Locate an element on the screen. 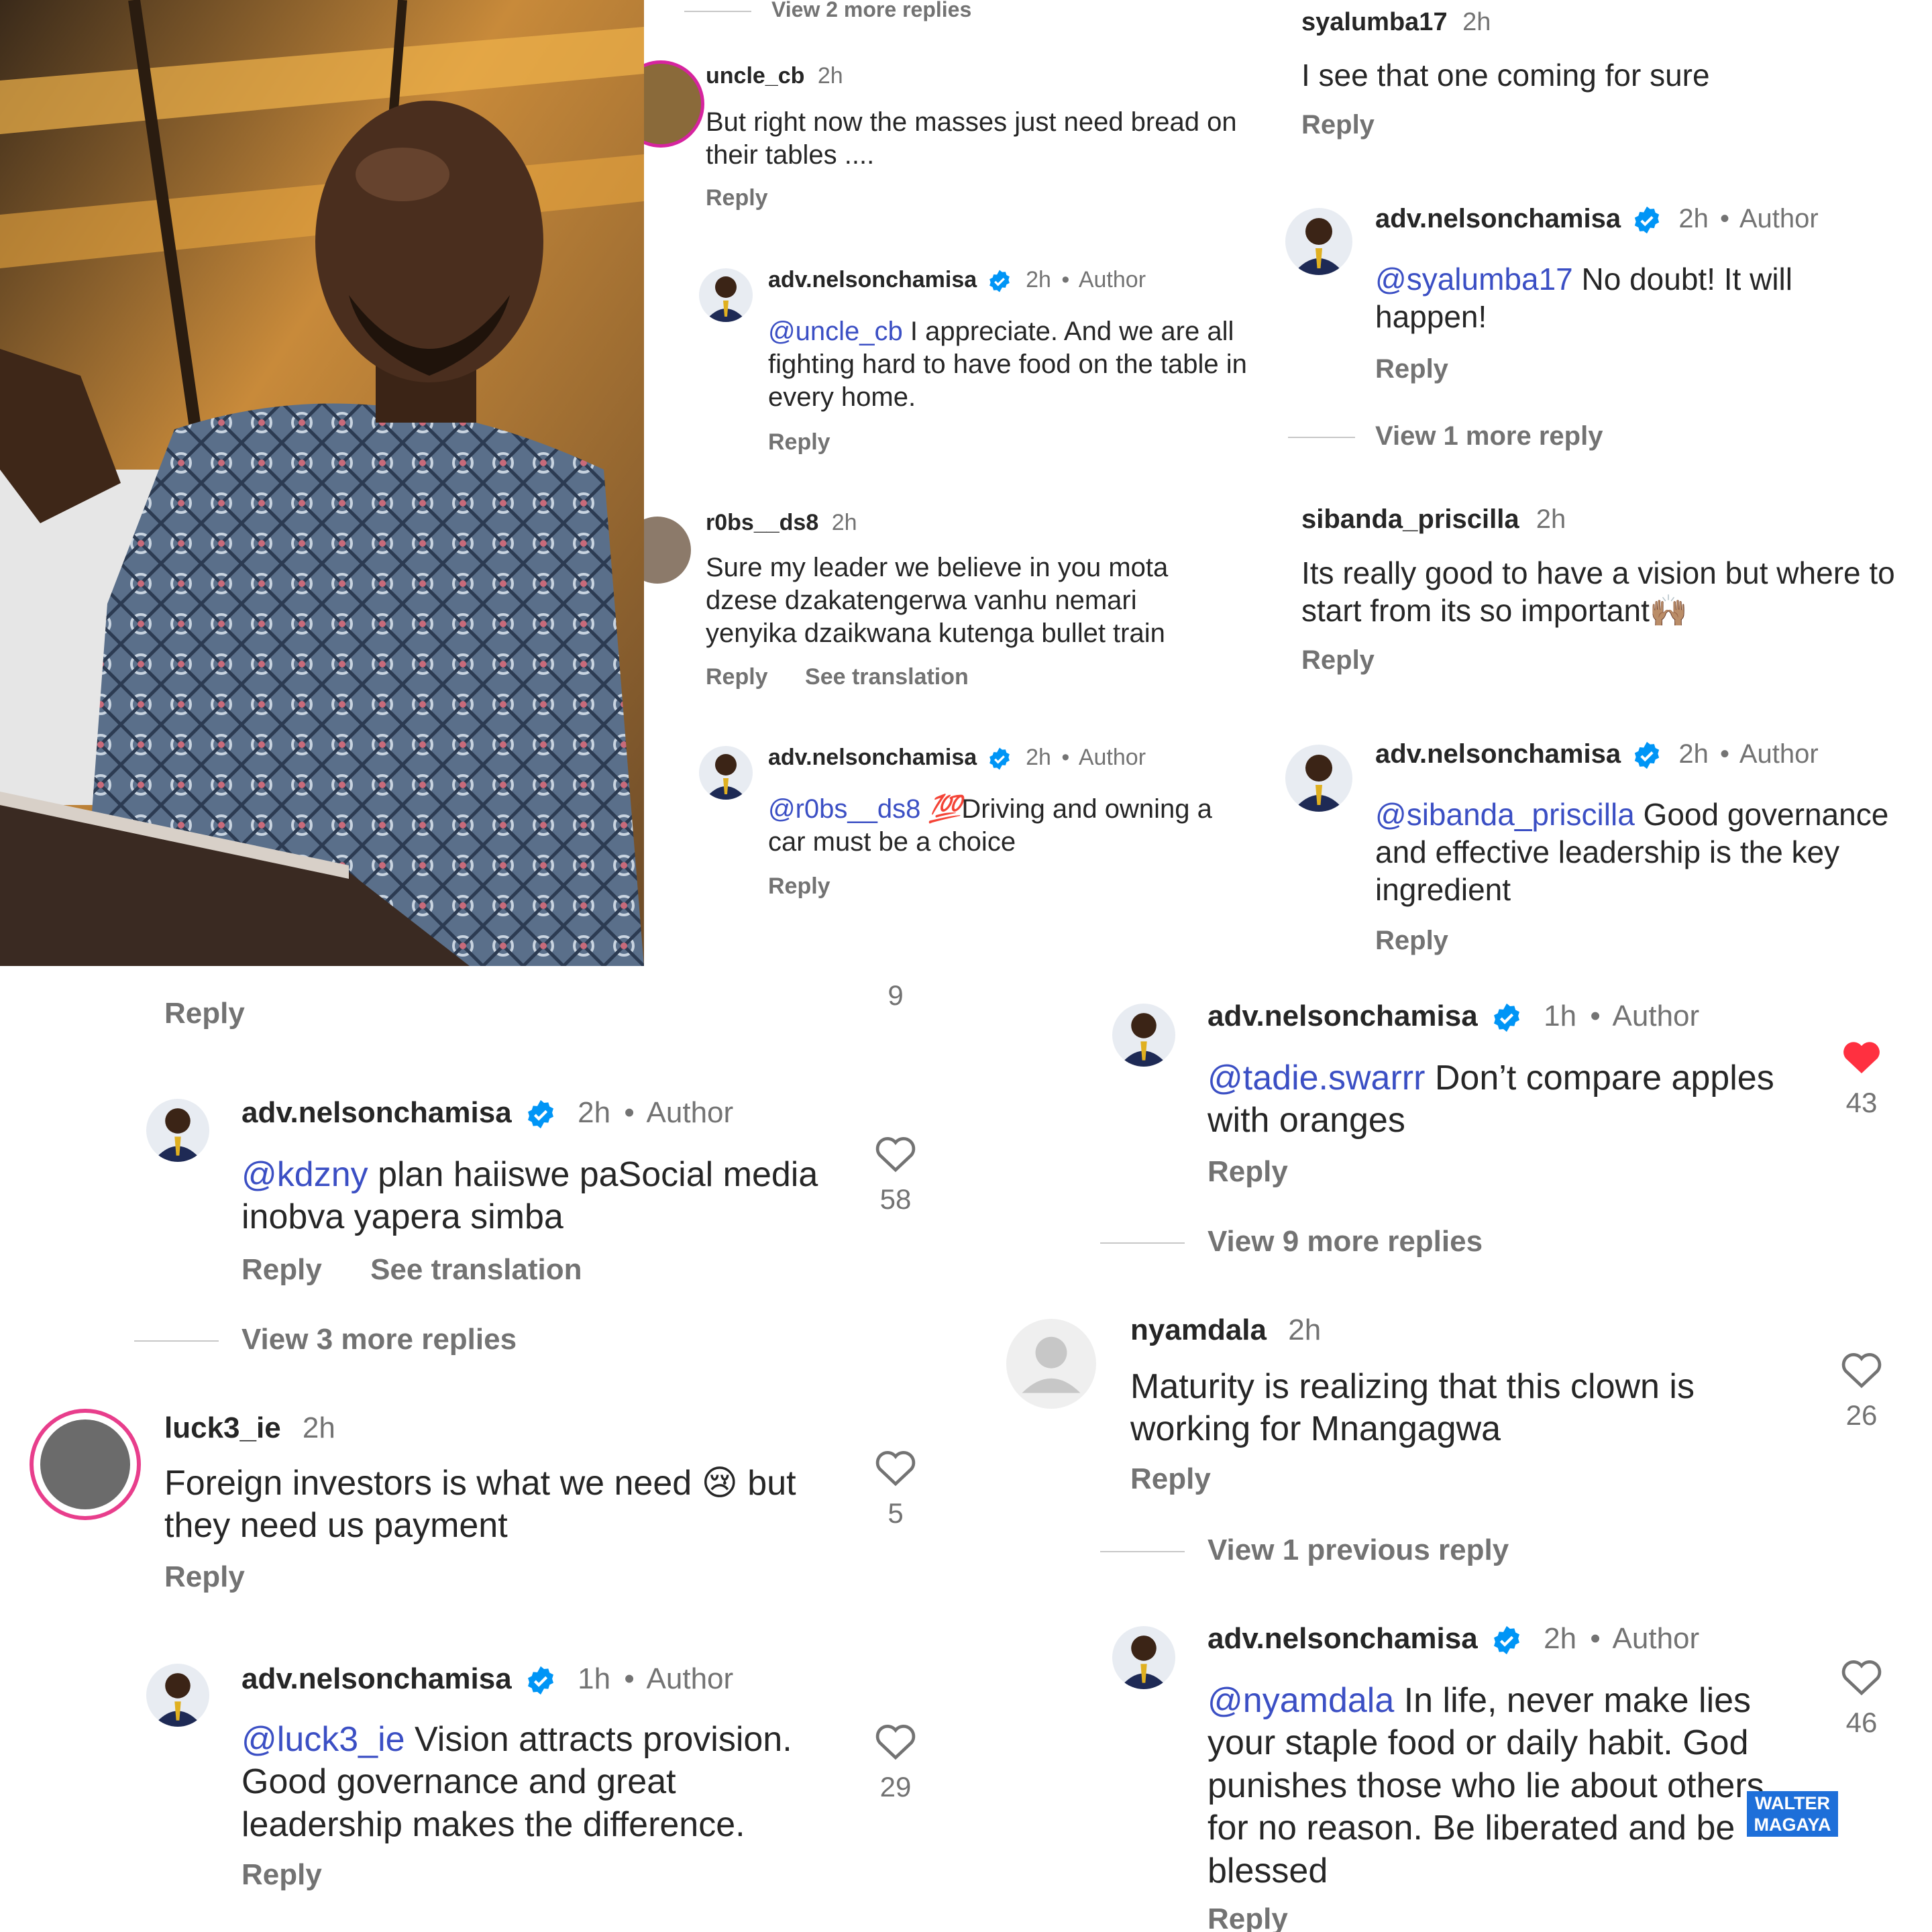  view-more-replies: View 2 more replies is located at coordinates (827, 11).